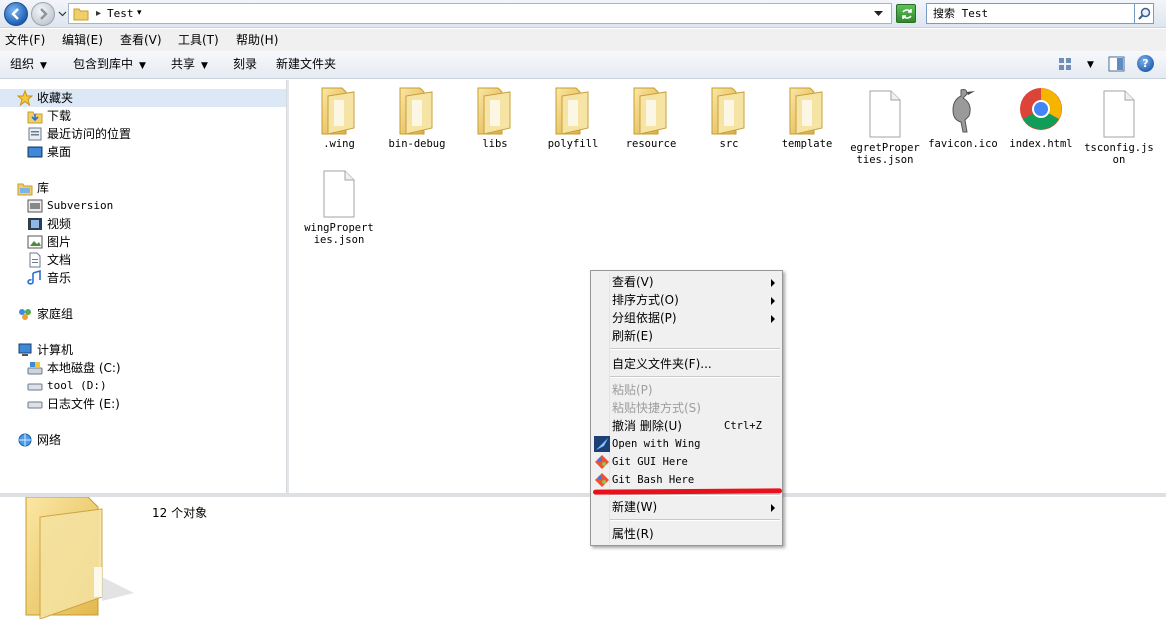 This screenshot has width=1166, height=619. What do you see at coordinates (1040, 13) in the screenshot?
I see `search-input: 搜索 Test` at bounding box center [1040, 13].